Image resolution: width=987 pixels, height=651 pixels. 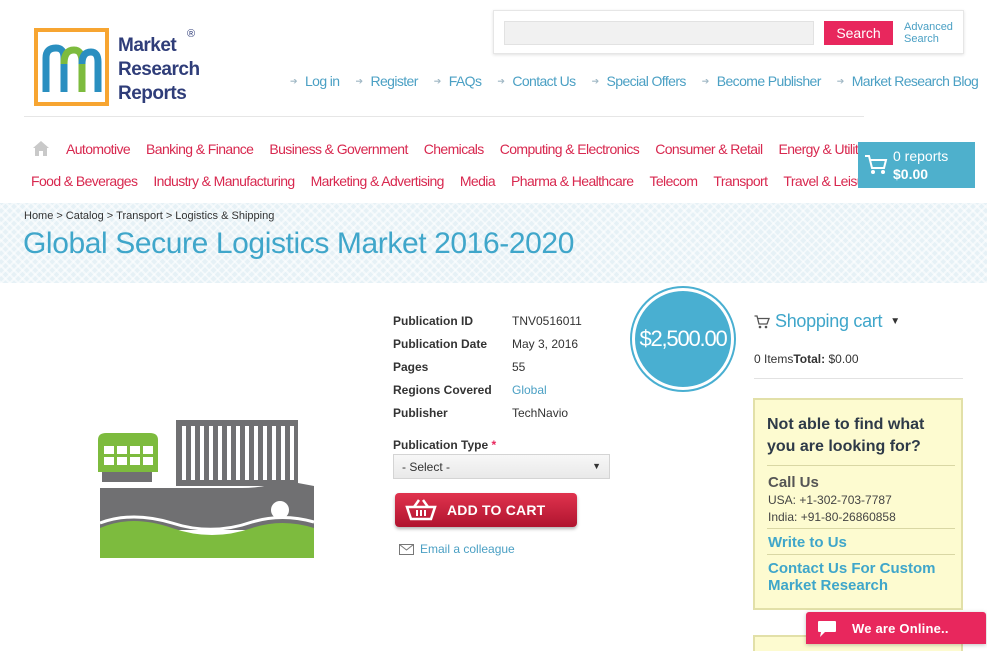 I want to click on basket-icon, so click(x=421, y=510).